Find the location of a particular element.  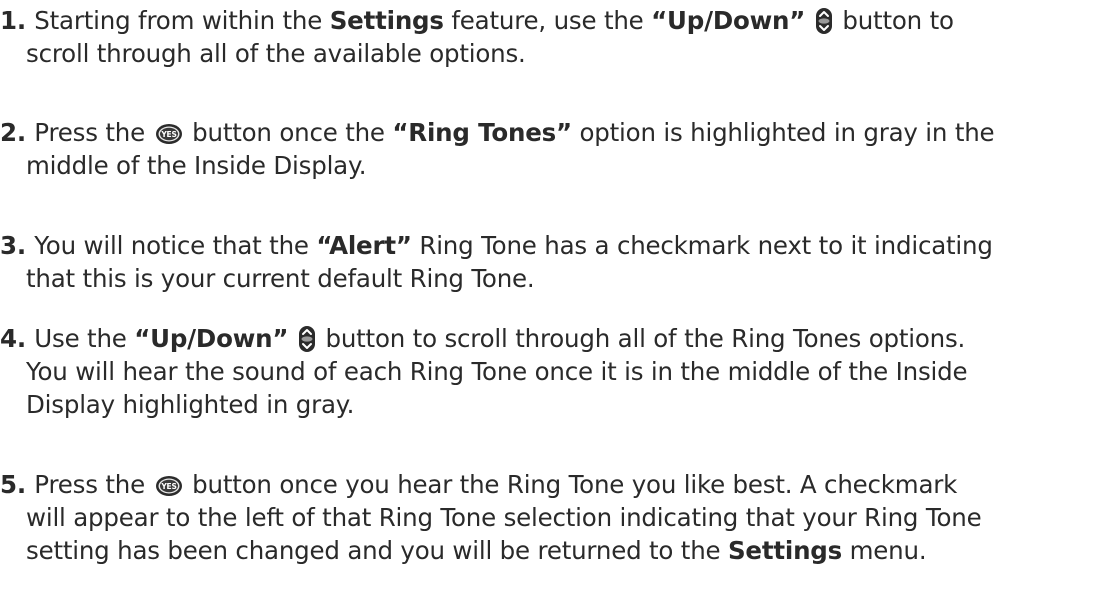

step-text: button once the is located at coordinates (288, 132).